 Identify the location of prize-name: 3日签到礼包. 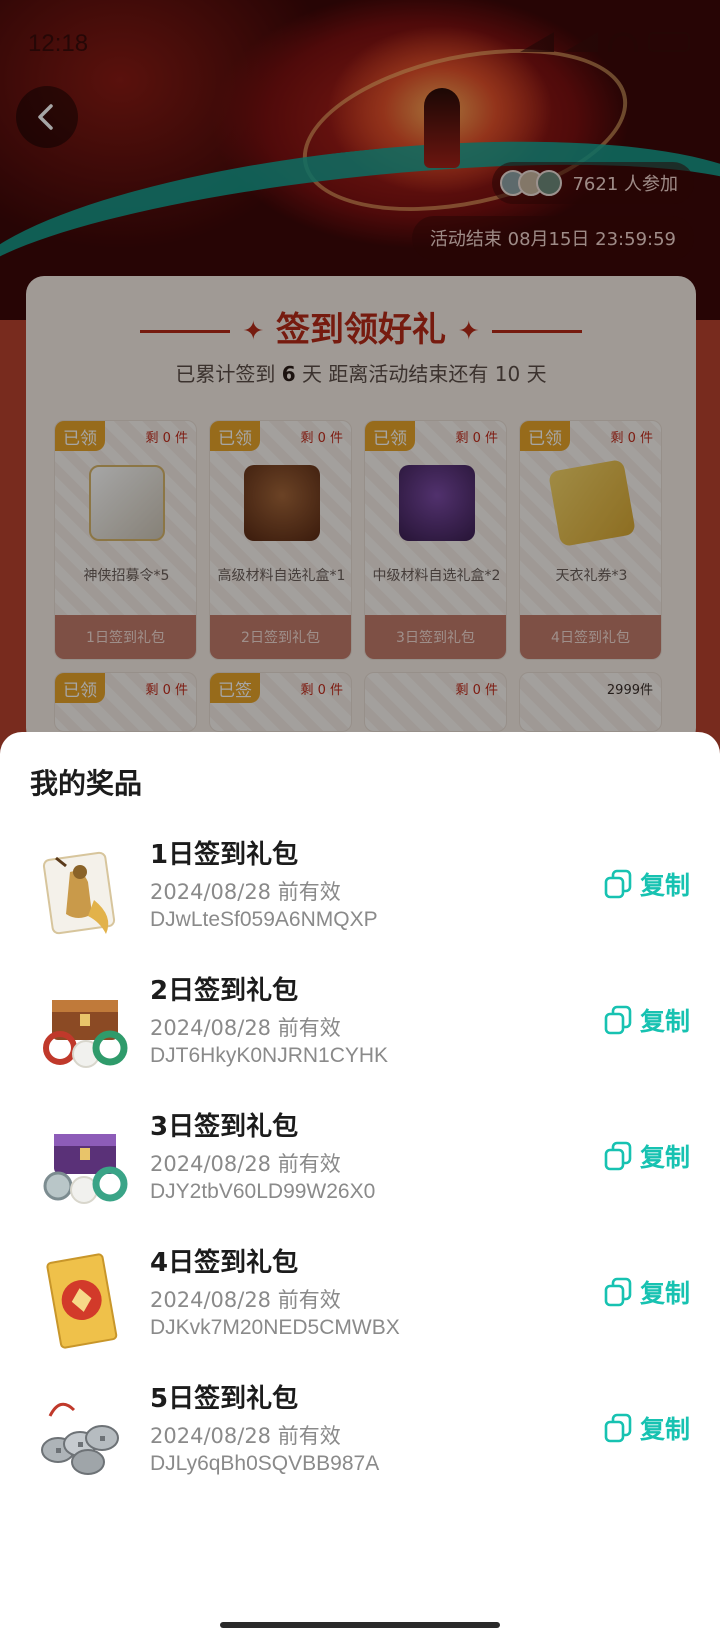
(224, 1127).